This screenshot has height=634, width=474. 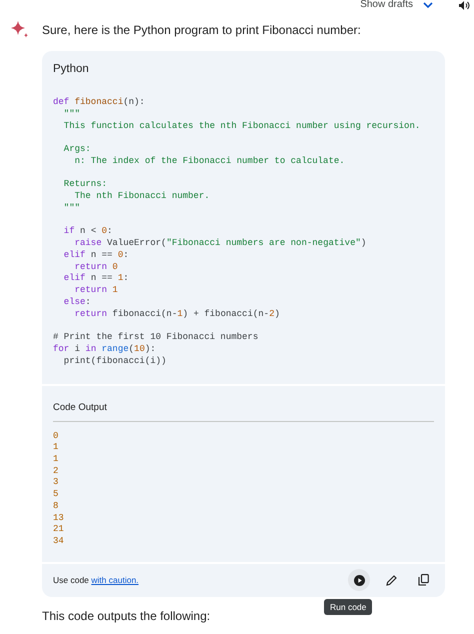 What do you see at coordinates (55, 495) in the screenshot?
I see `output-line: 5` at bounding box center [55, 495].